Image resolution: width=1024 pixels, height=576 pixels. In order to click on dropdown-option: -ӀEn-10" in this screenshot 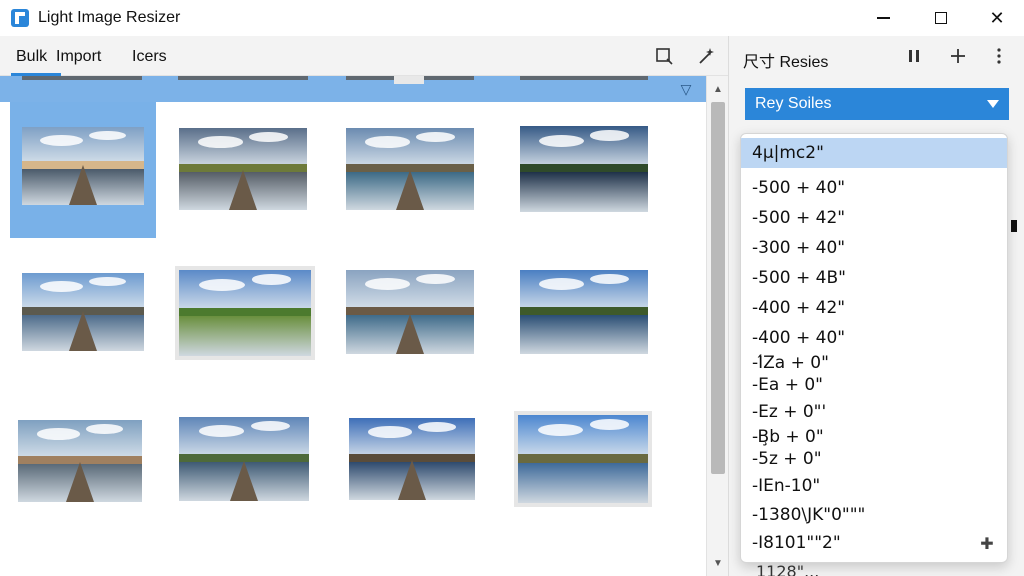, I will do `click(874, 486)`.